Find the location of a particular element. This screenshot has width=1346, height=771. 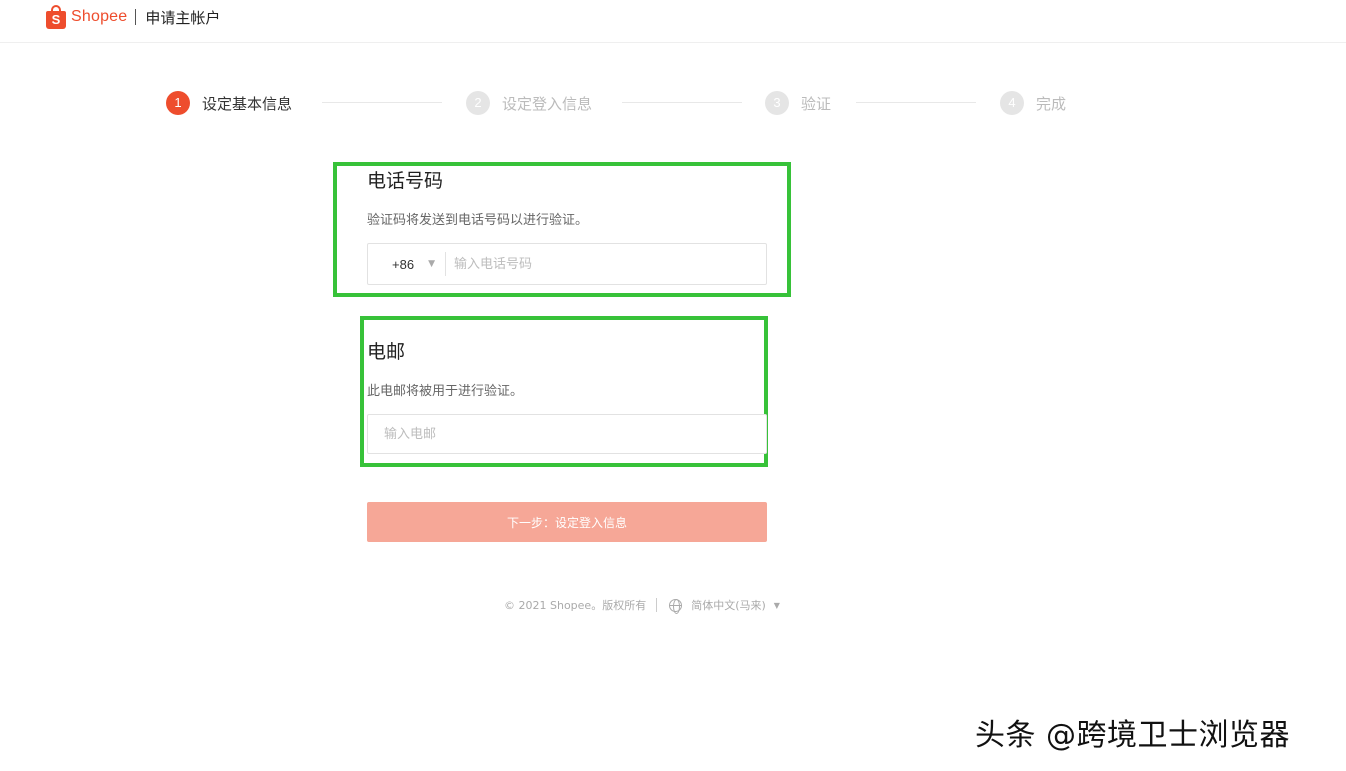

step-label: 完成 is located at coordinates (1051, 103).